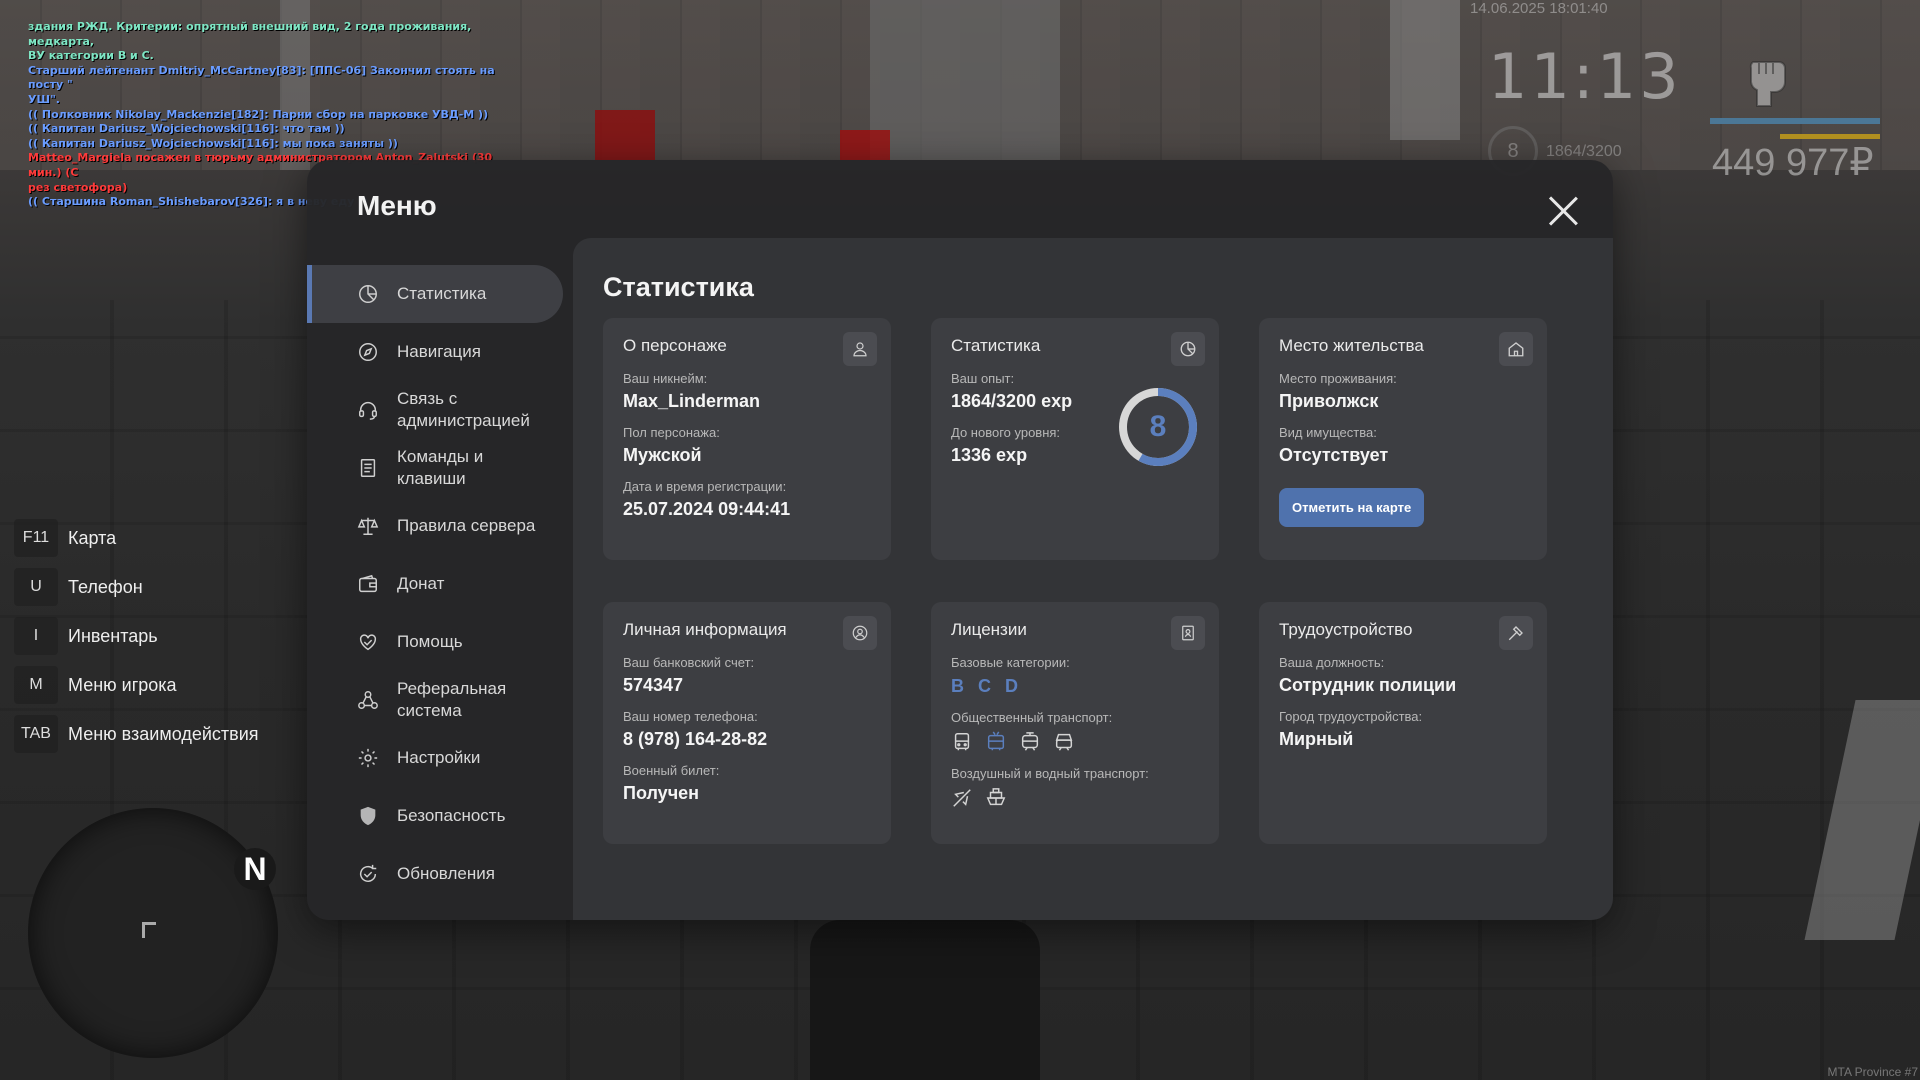 Image resolution: width=1920 pixels, height=1080 pixels. I want to click on military-id-value: Получен, so click(661, 793).